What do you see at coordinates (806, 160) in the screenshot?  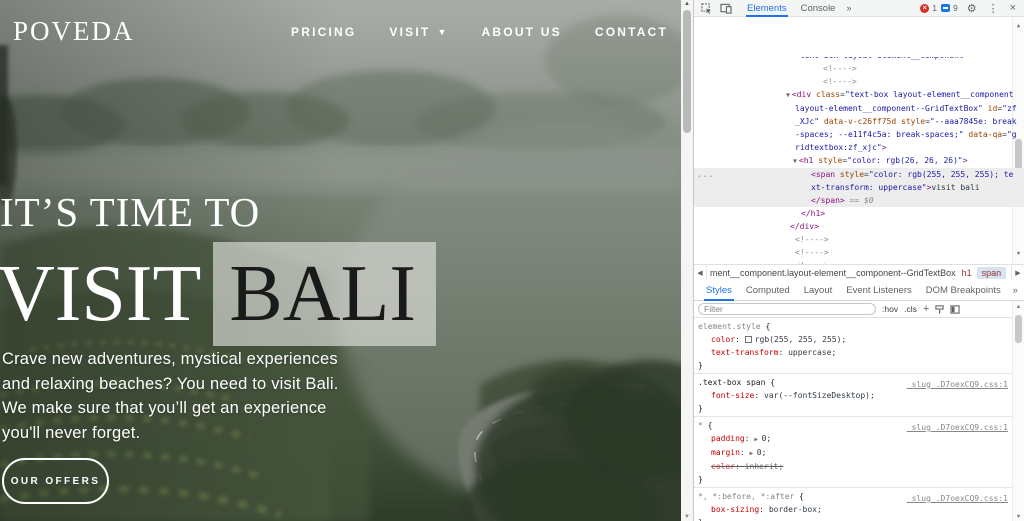 I see `code-token: <h1` at bounding box center [806, 160].